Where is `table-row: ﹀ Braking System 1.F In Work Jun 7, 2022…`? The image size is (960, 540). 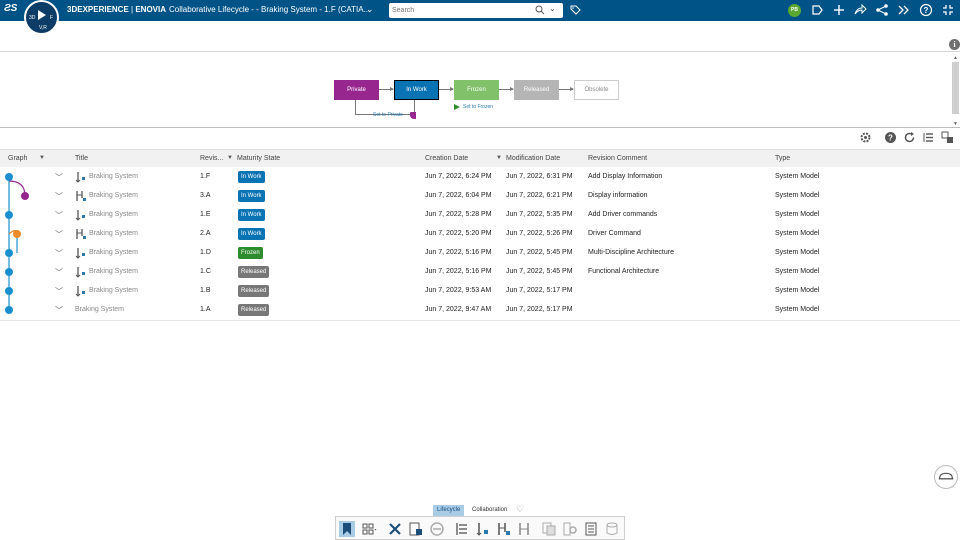 table-row: ﹀ Braking System 1.F In Work Jun 7, 2022… is located at coordinates (480, 177).